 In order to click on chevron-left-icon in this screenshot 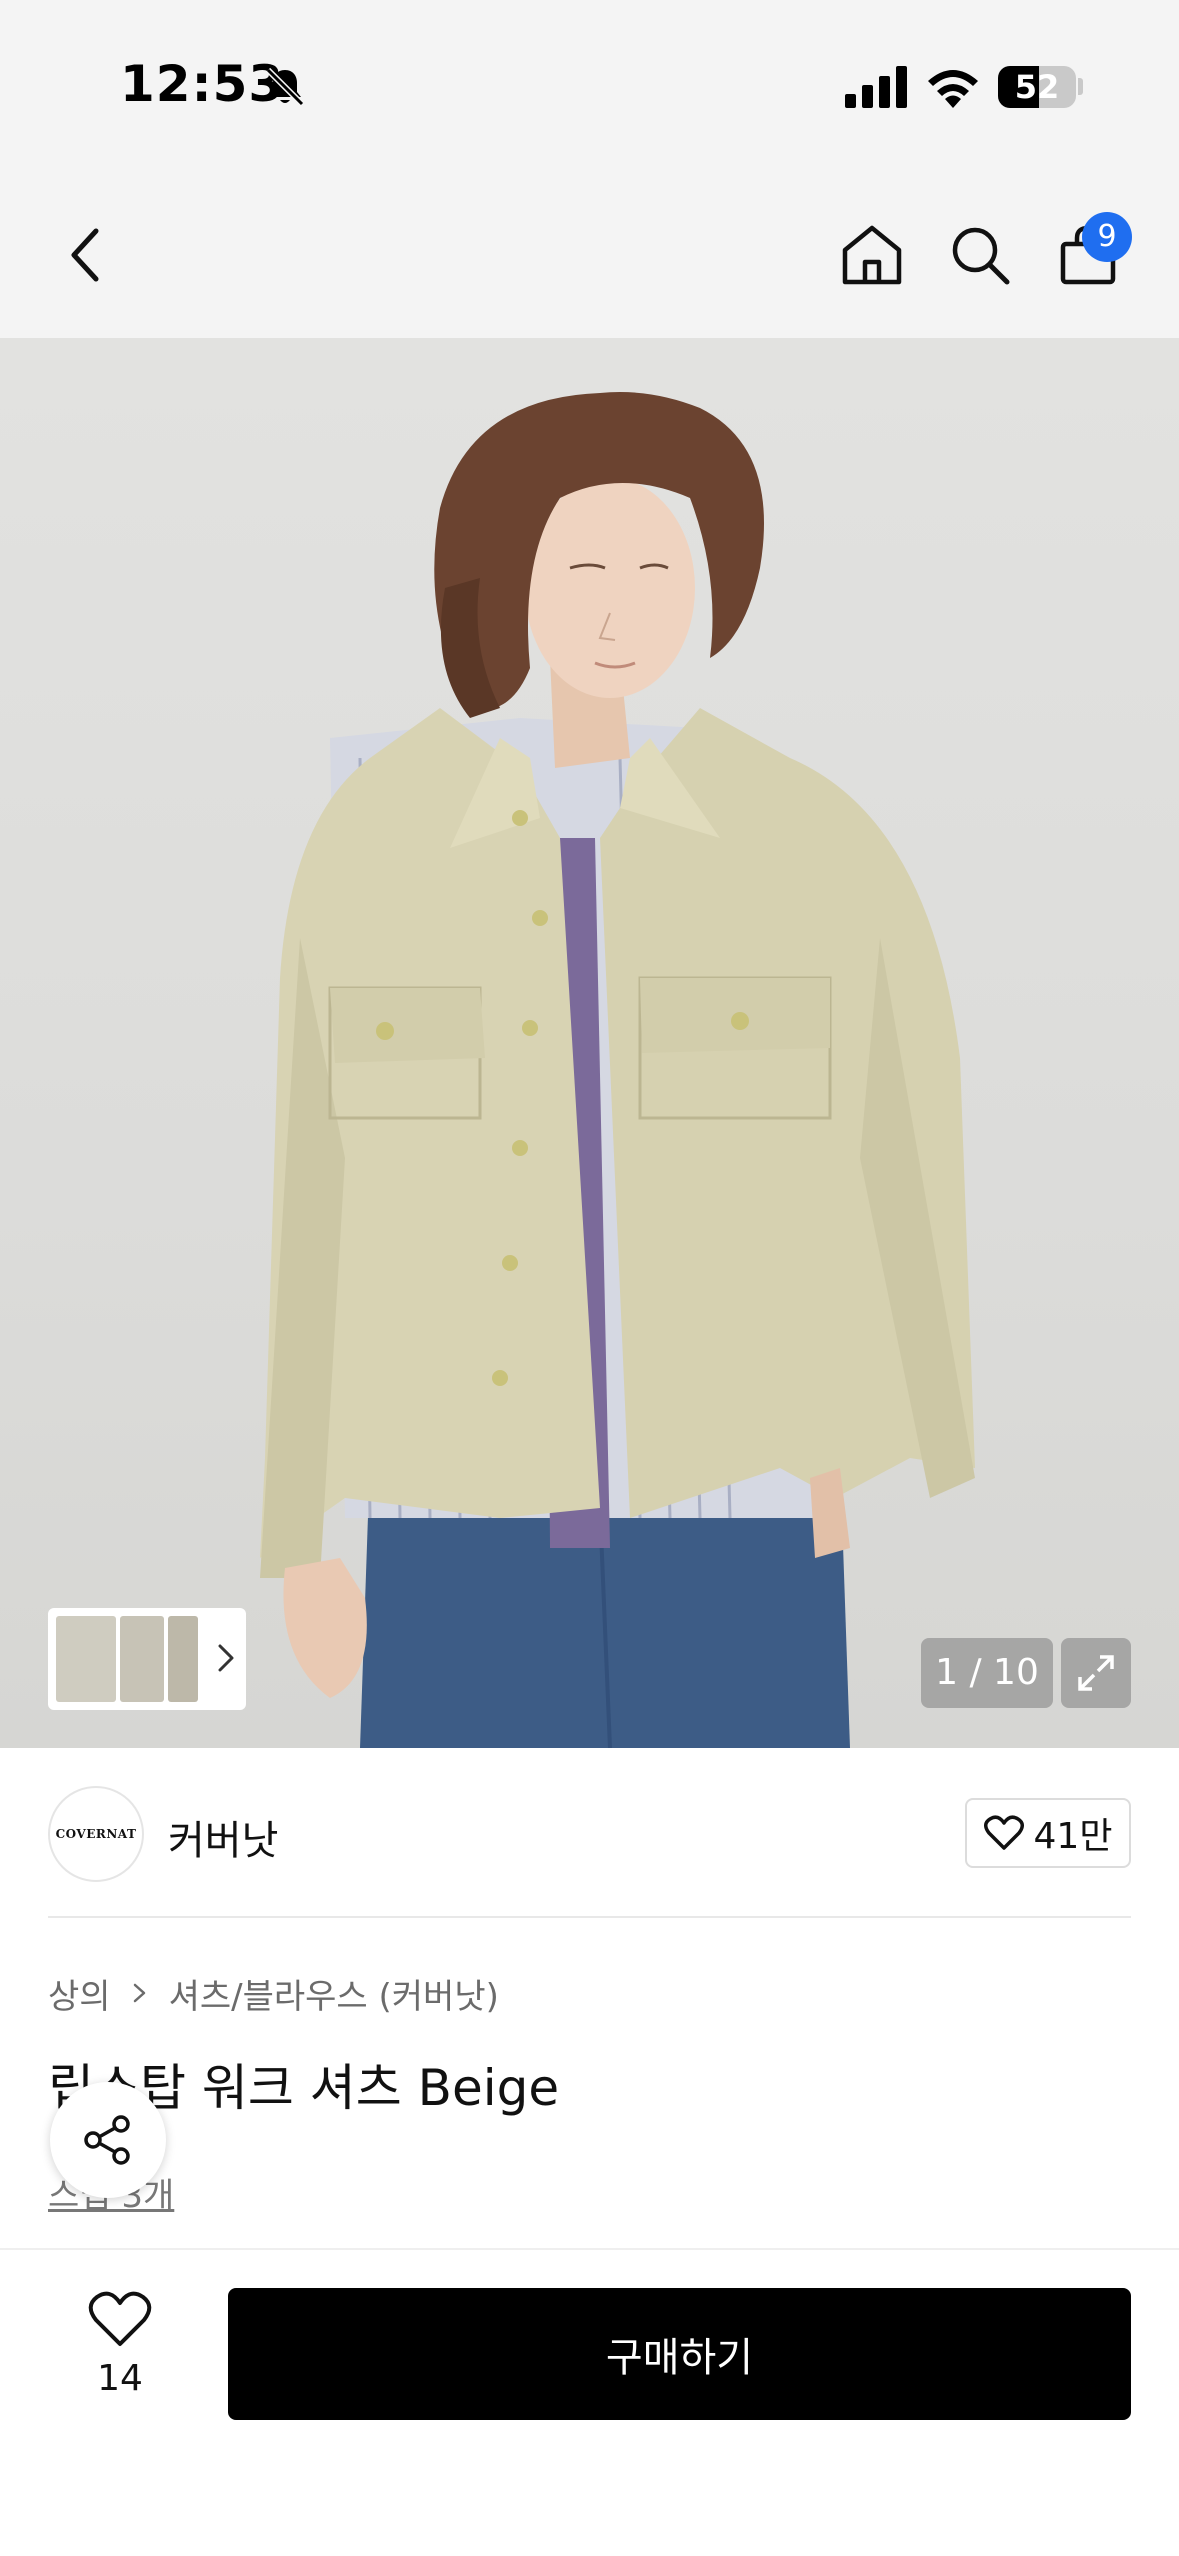, I will do `click(85, 255)`.